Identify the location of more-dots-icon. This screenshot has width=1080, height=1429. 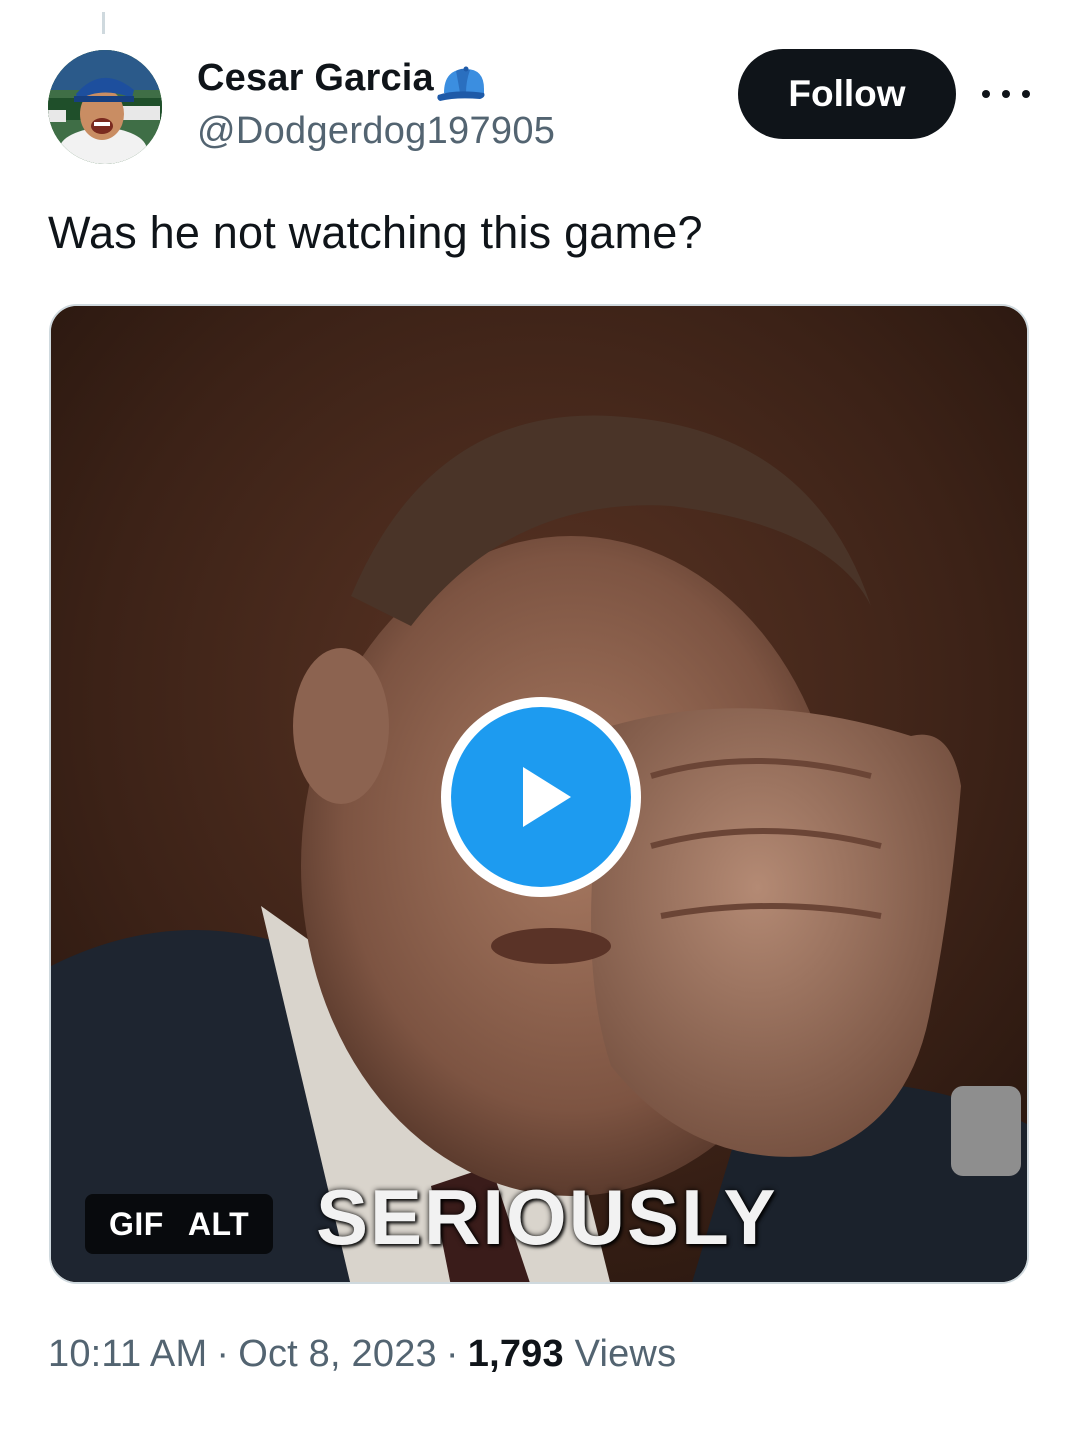
(1006, 94).